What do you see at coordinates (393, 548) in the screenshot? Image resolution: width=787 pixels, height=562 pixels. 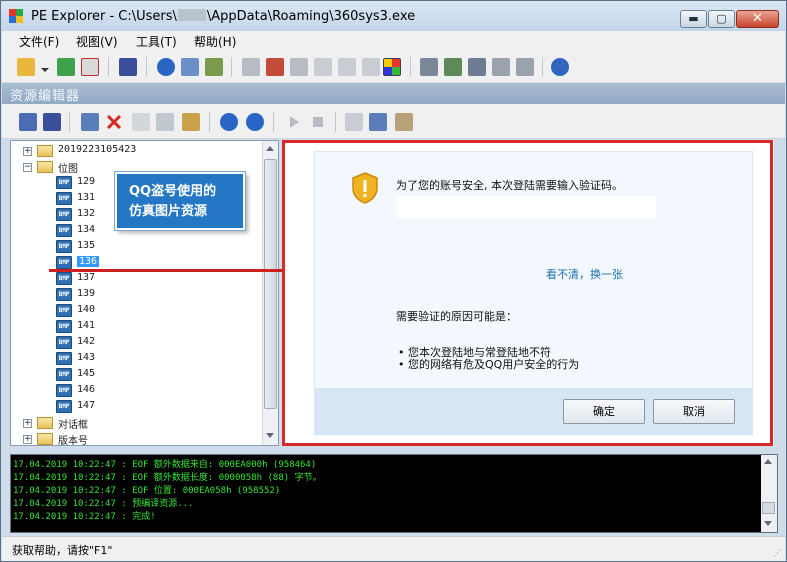 I see `status-bar: 获取帮助，请按"F1" ⋰` at bounding box center [393, 548].